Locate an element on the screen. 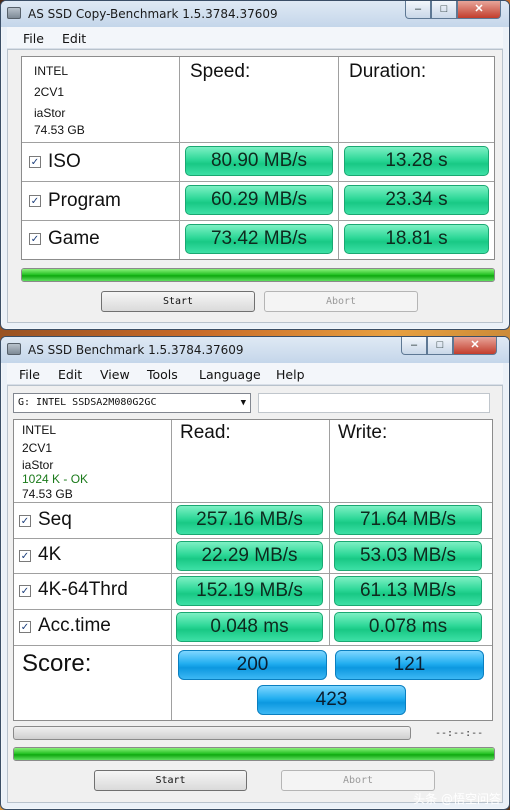 The width and height of the screenshot is (510, 810). copy-progress-bar is located at coordinates (258, 275).